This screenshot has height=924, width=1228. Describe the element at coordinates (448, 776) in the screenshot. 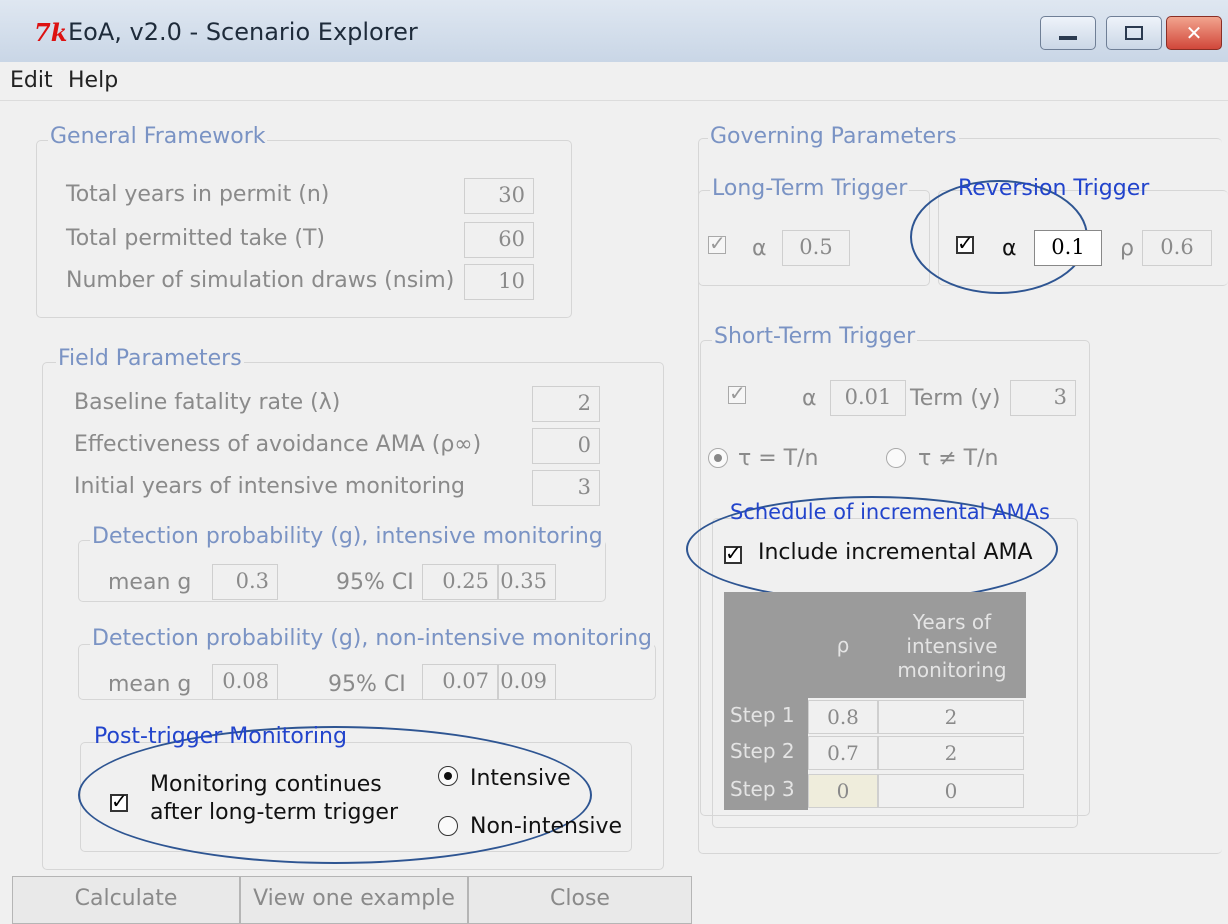

I see `intensive-radio` at that location.